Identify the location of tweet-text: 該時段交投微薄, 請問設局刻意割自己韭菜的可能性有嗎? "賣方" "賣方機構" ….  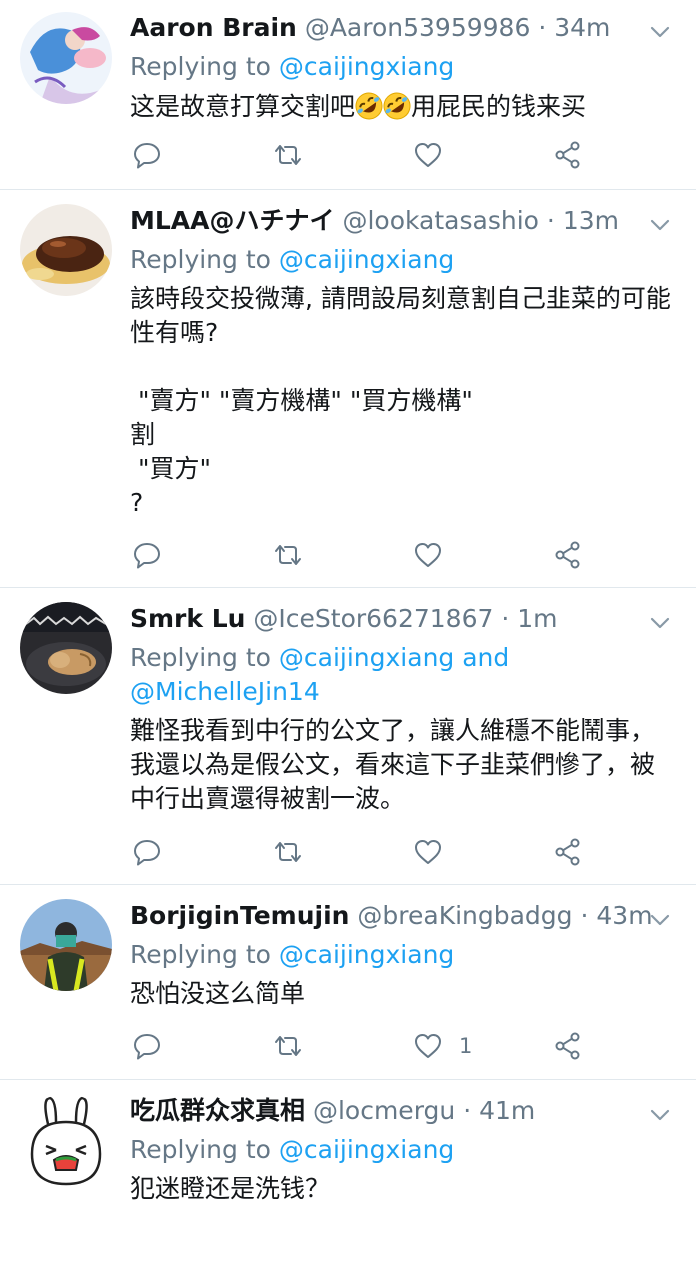
(400, 400).